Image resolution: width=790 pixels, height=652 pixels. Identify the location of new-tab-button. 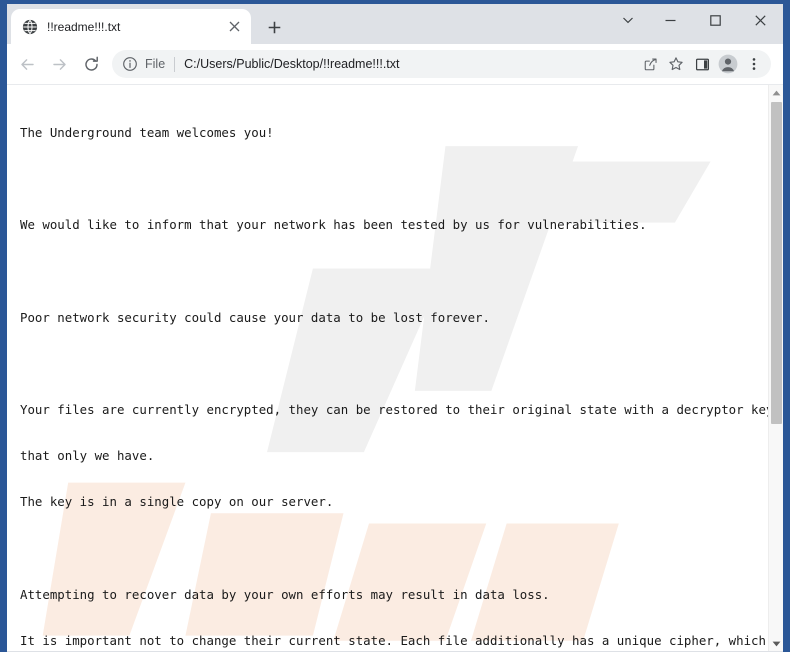
(274, 27).